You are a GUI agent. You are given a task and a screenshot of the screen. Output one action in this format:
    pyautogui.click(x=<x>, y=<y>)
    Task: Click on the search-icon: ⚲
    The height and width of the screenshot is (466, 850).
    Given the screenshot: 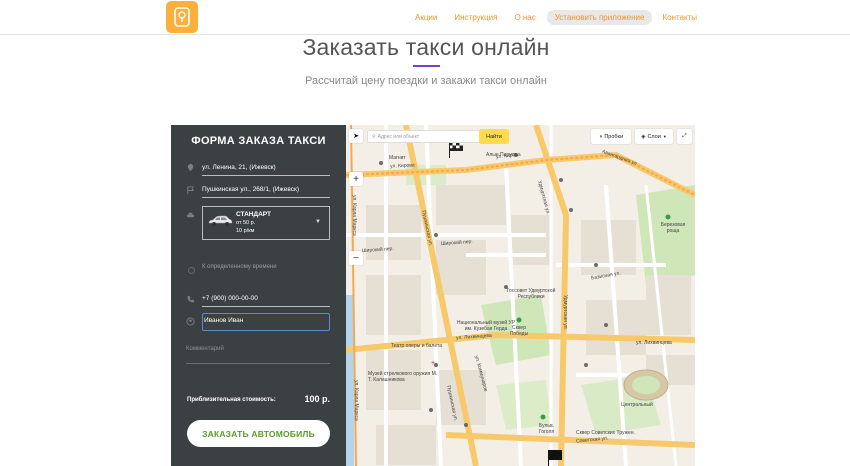 What is the action you would take?
    pyautogui.click(x=374, y=136)
    